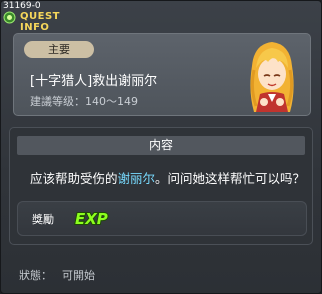 The image size is (322, 294). I want to click on quest-type-badge: 主要, so click(59, 49).